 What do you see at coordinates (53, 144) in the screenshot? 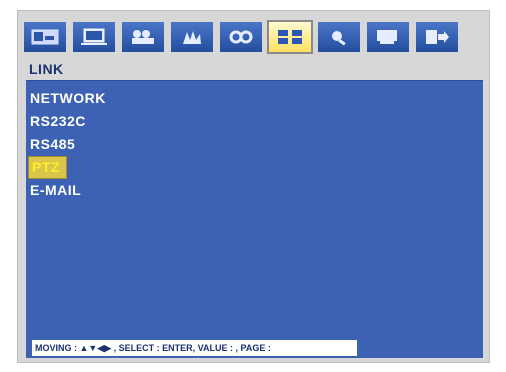
I see `menu-item-label: RS485` at bounding box center [53, 144].